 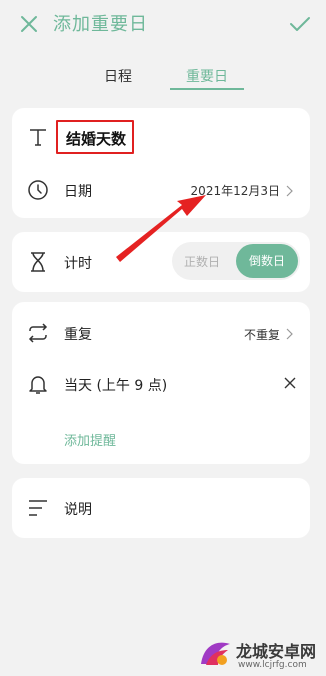 What do you see at coordinates (78, 264) in the screenshot?
I see `timer-label: 计时` at bounding box center [78, 264].